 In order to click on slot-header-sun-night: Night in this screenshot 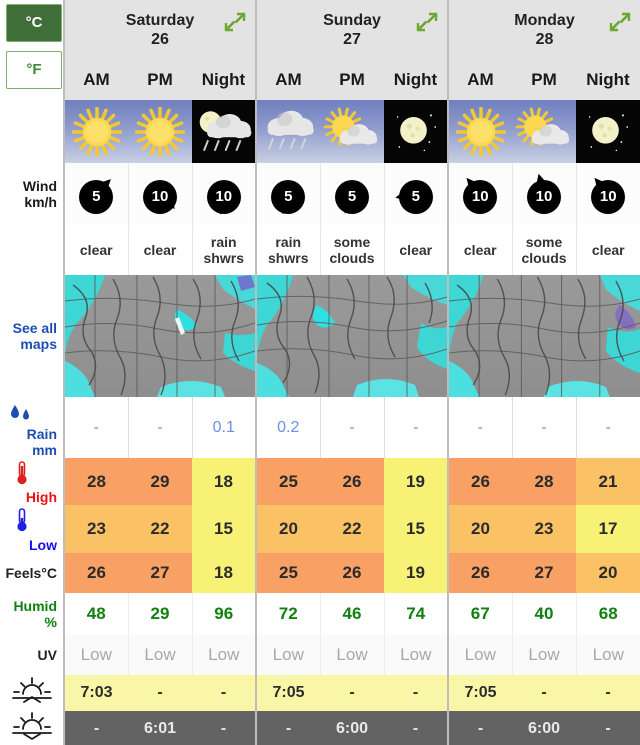, I will do `click(416, 80)`.